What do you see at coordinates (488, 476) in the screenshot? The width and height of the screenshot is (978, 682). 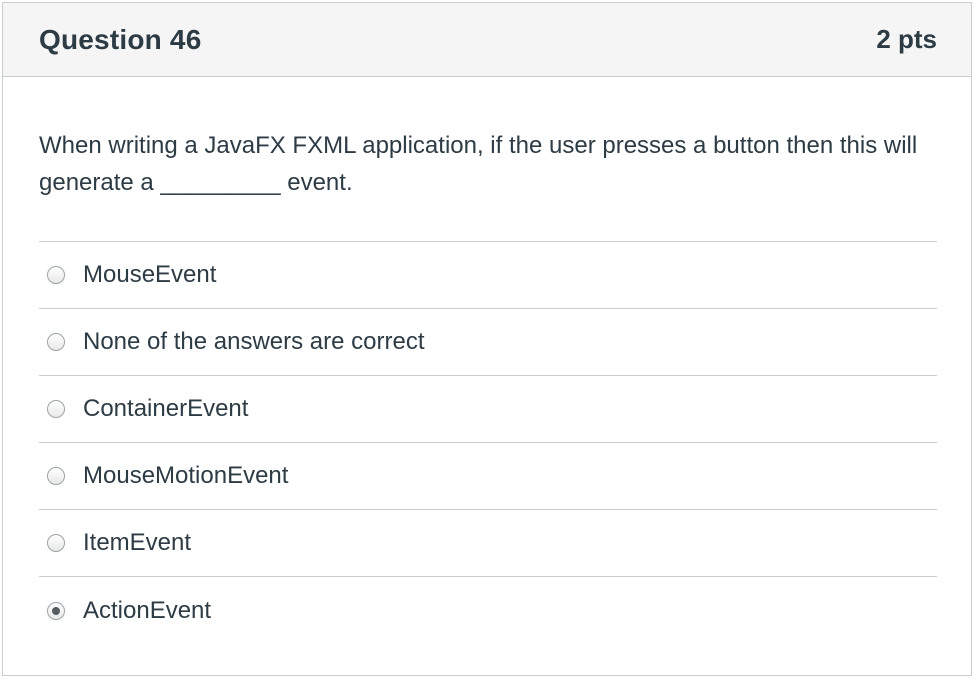 I see `answer-option: MouseMotionEvent` at bounding box center [488, 476].